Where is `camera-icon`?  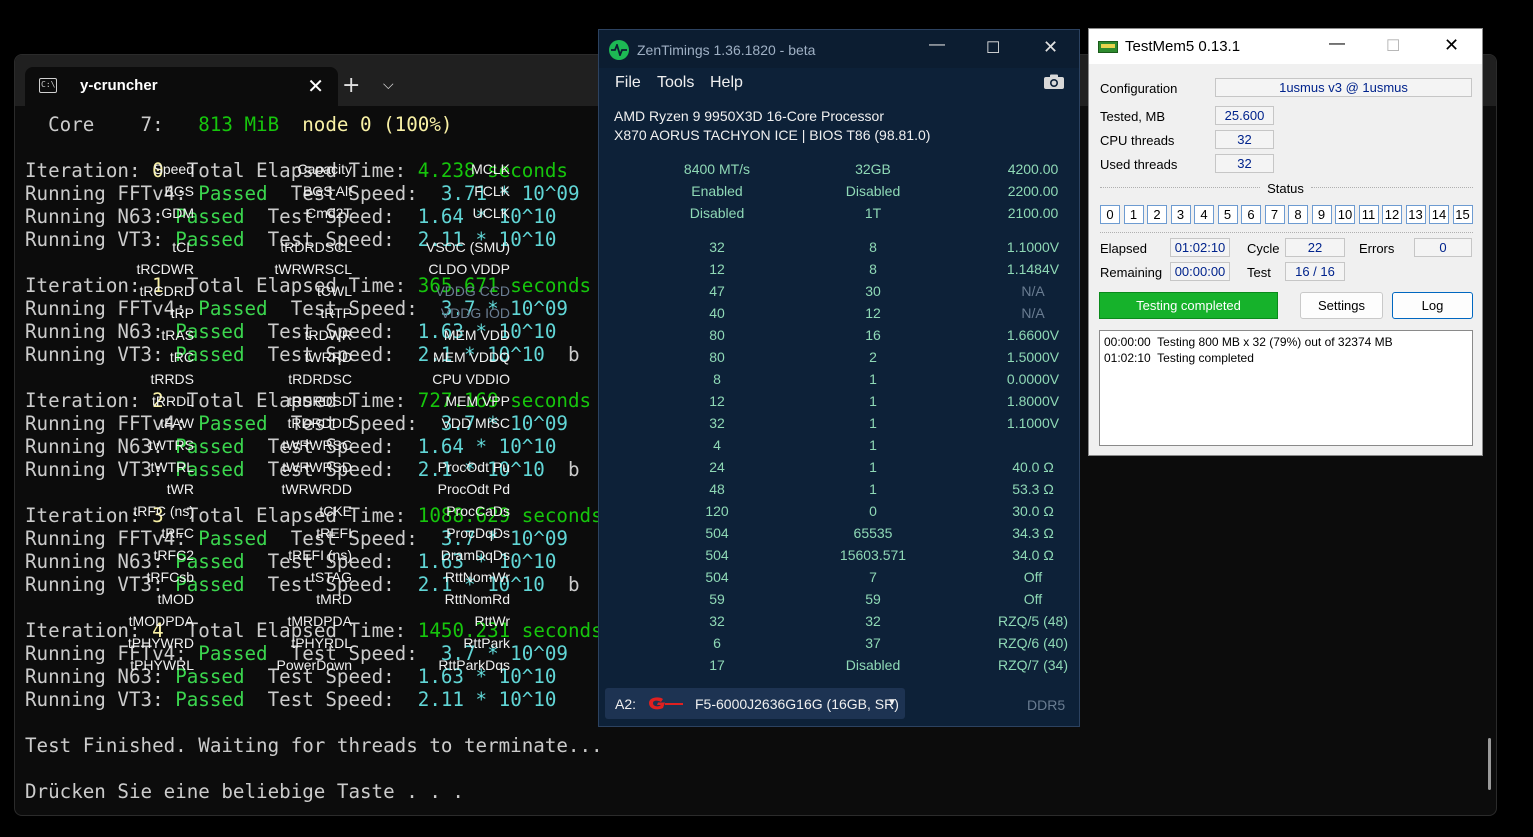
camera-icon is located at coordinates (1054, 82).